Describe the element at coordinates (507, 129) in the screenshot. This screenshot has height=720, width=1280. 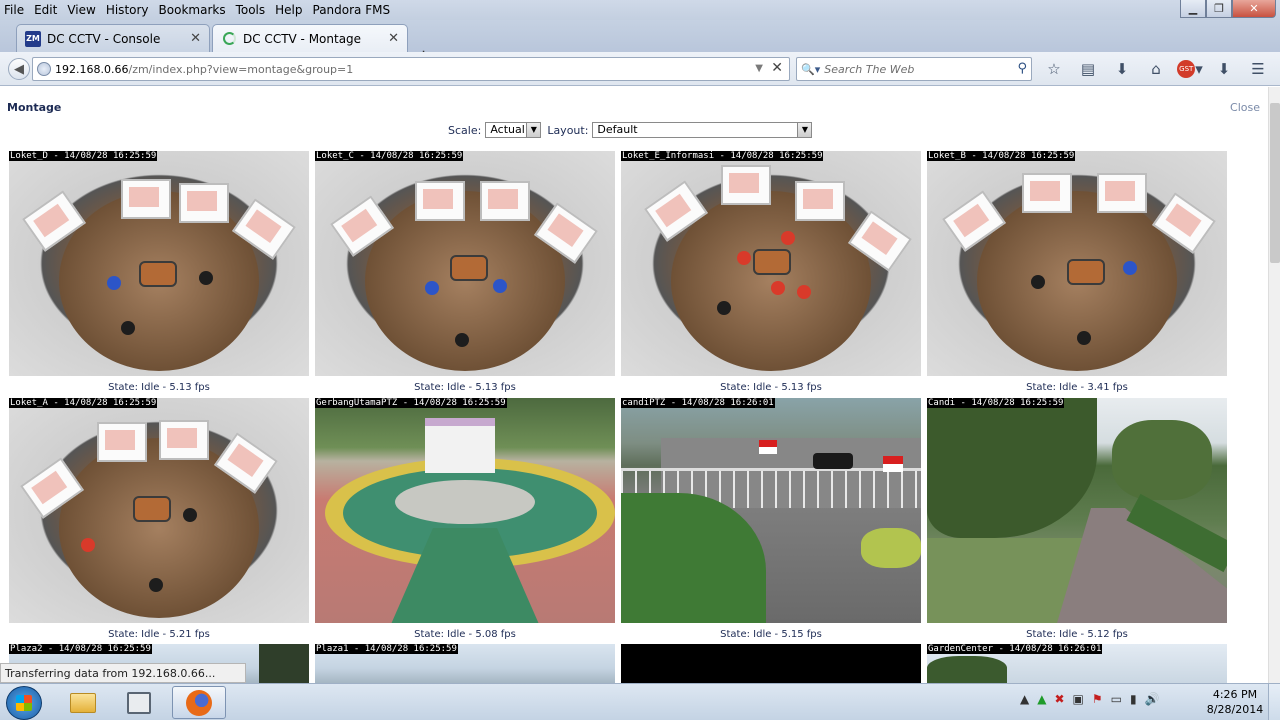
I see `scale-value: Actual` at that location.